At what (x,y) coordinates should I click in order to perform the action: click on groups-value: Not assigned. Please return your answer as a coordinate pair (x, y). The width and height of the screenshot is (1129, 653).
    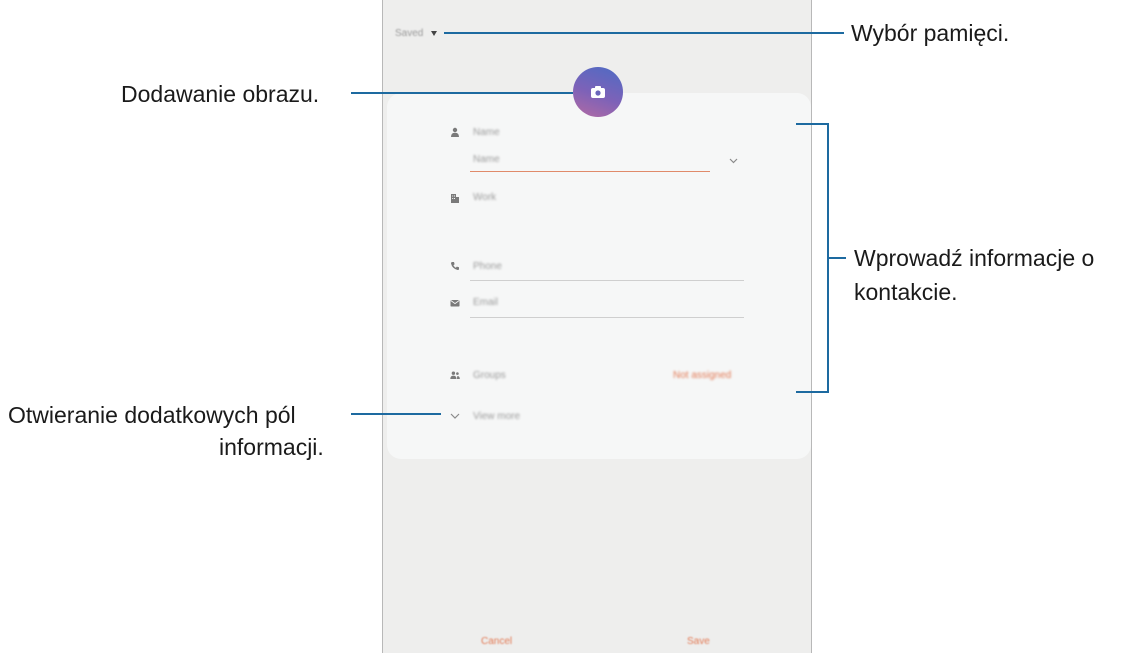
    Looking at the image, I should click on (702, 375).